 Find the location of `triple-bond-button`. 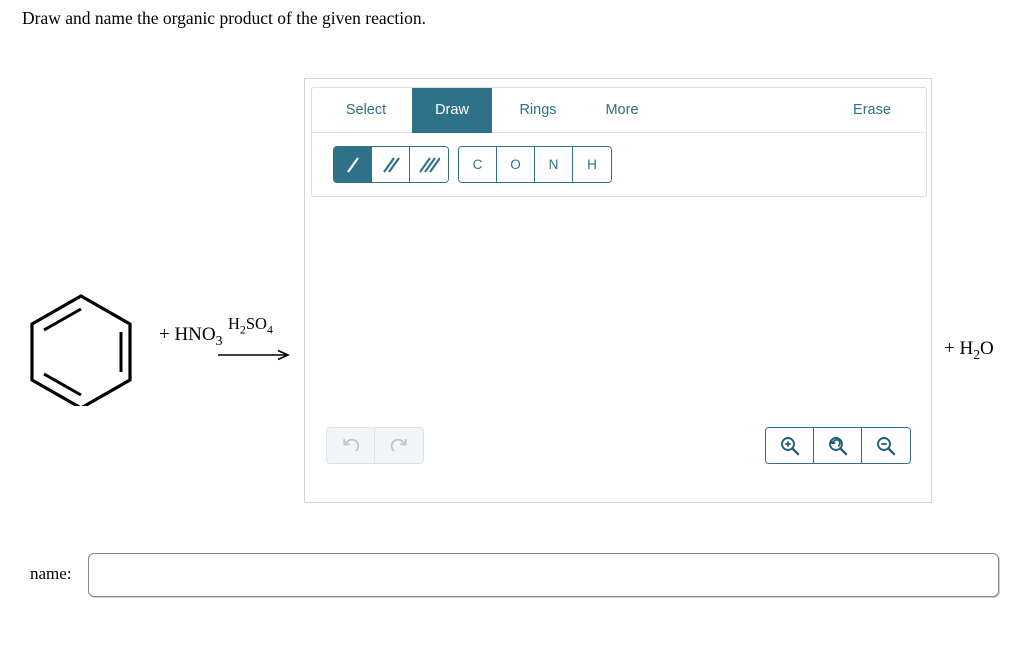

triple-bond-button is located at coordinates (429, 164).